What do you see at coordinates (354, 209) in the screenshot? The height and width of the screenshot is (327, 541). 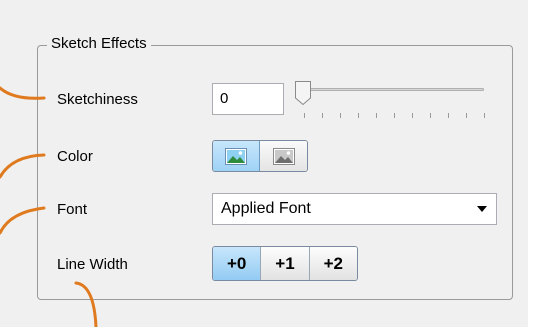 I see `font-dropdown: Applied Font` at bounding box center [354, 209].